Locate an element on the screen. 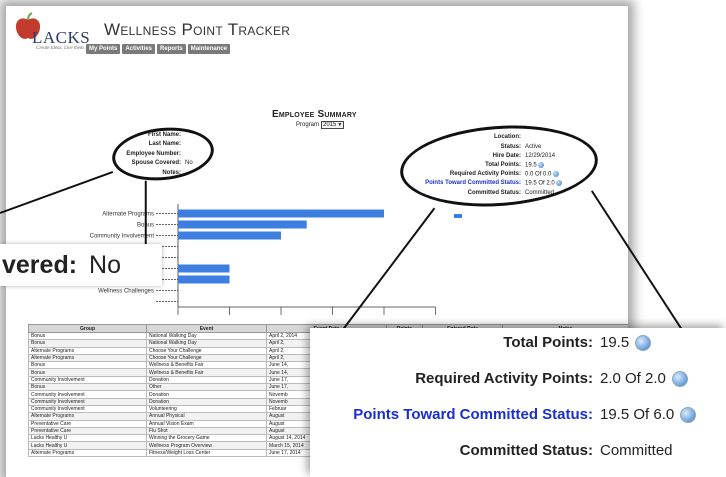 Image resolution: width=726 pixels, height=477 pixels. main-nav: My Points Activities Reports Maintenance is located at coordinates (158, 49).